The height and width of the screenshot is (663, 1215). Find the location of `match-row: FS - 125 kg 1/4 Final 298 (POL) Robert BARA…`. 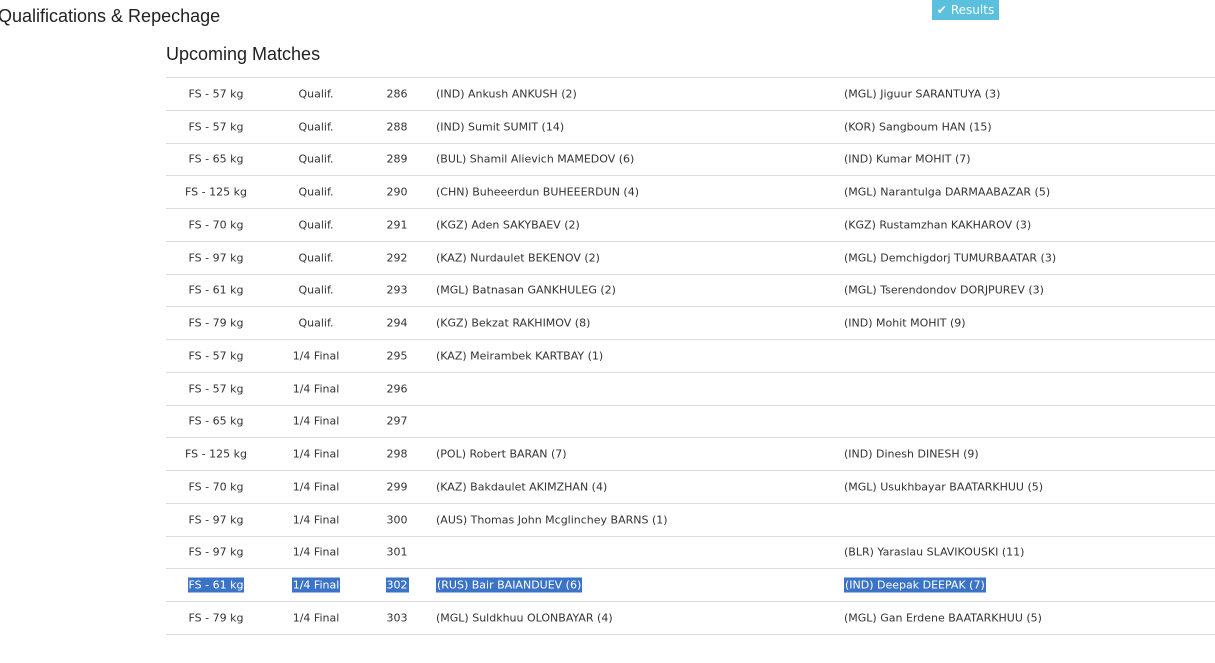

match-row: FS - 125 kg 1/4 Final 298 (POL) Robert BARA… is located at coordinates (690, 454).